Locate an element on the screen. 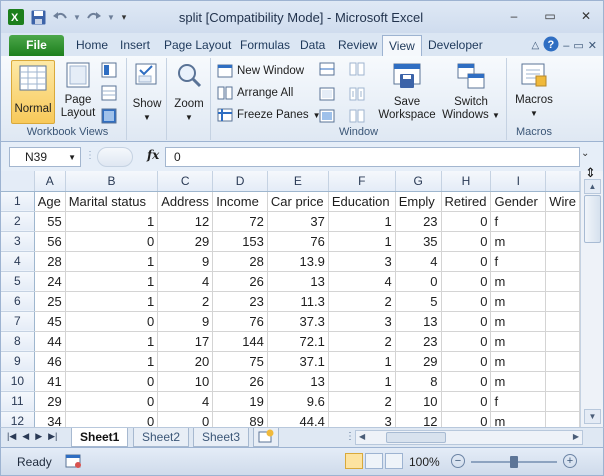 This screenshot has height=476, width=604. full-screen-icon is located at coordinates (109, 116).